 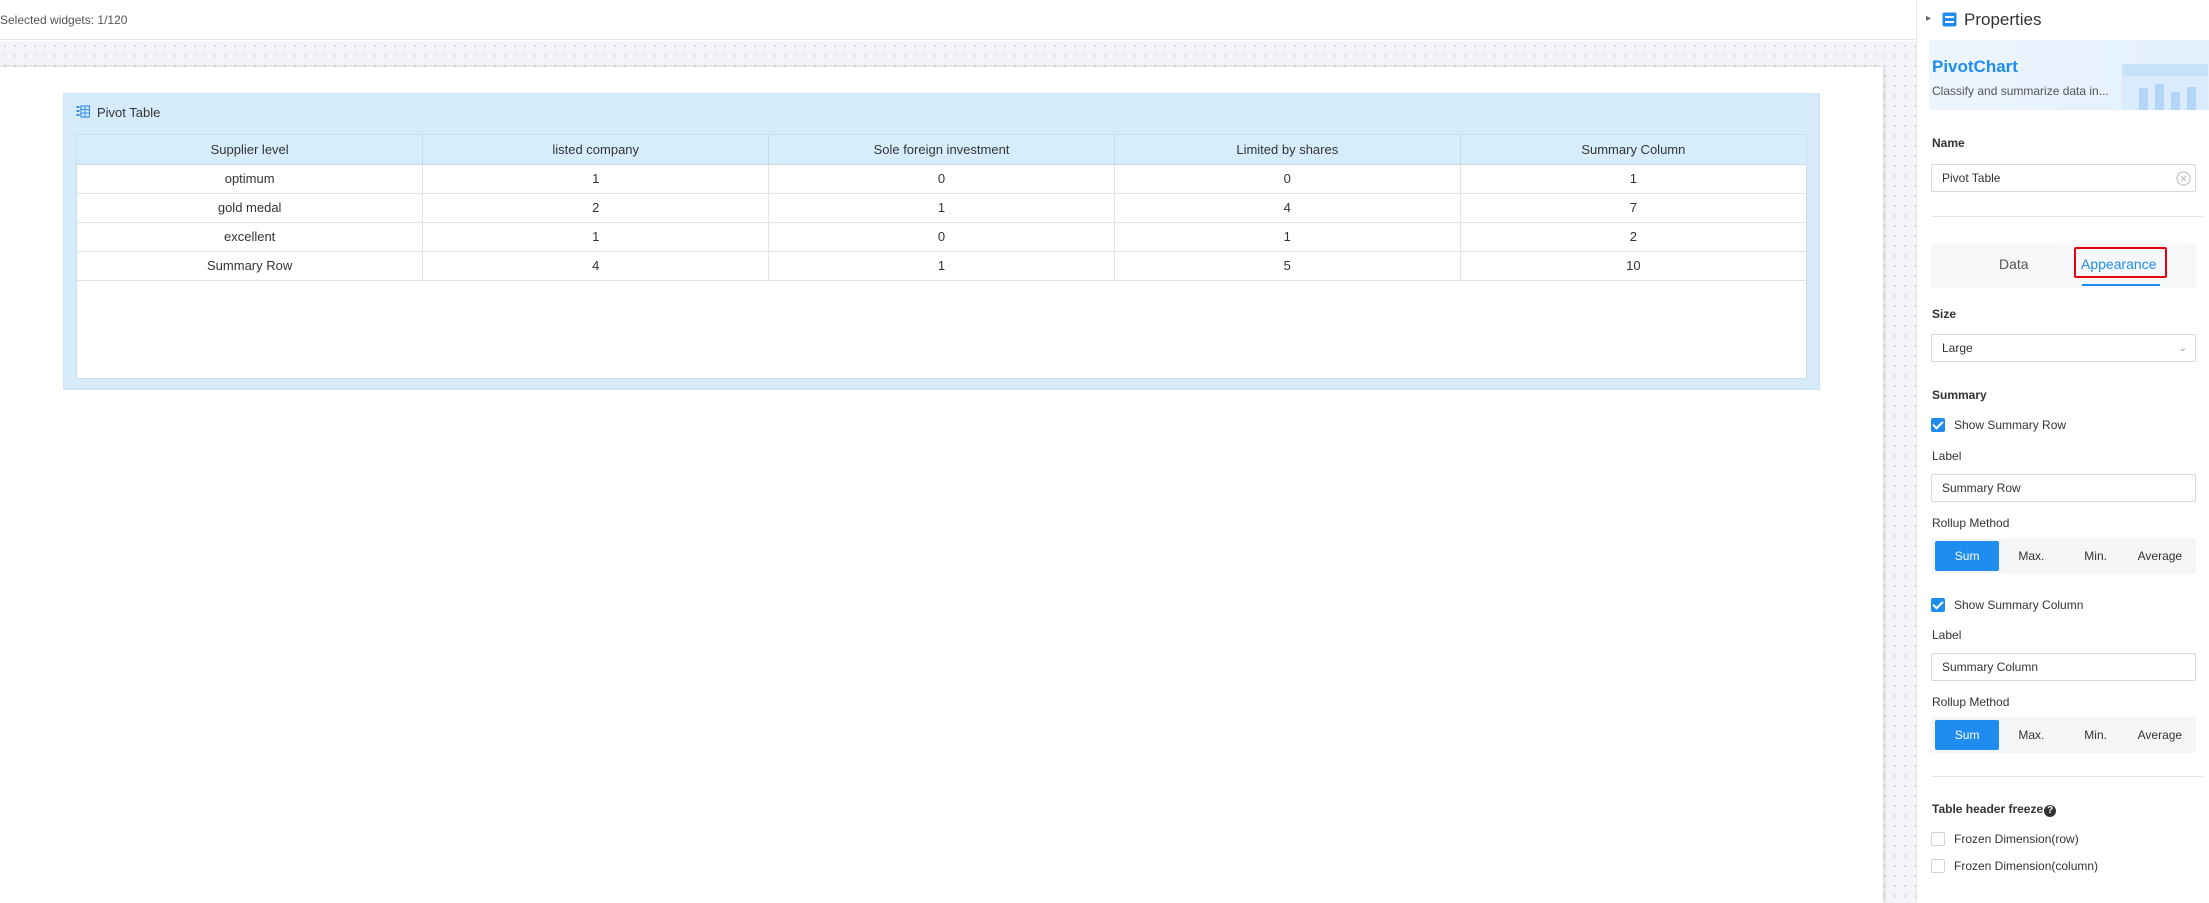 What do you see at coordinates (2050, 811) in the screenshot?
I see `help-icon: ?` at bounding box center [2050, 811].